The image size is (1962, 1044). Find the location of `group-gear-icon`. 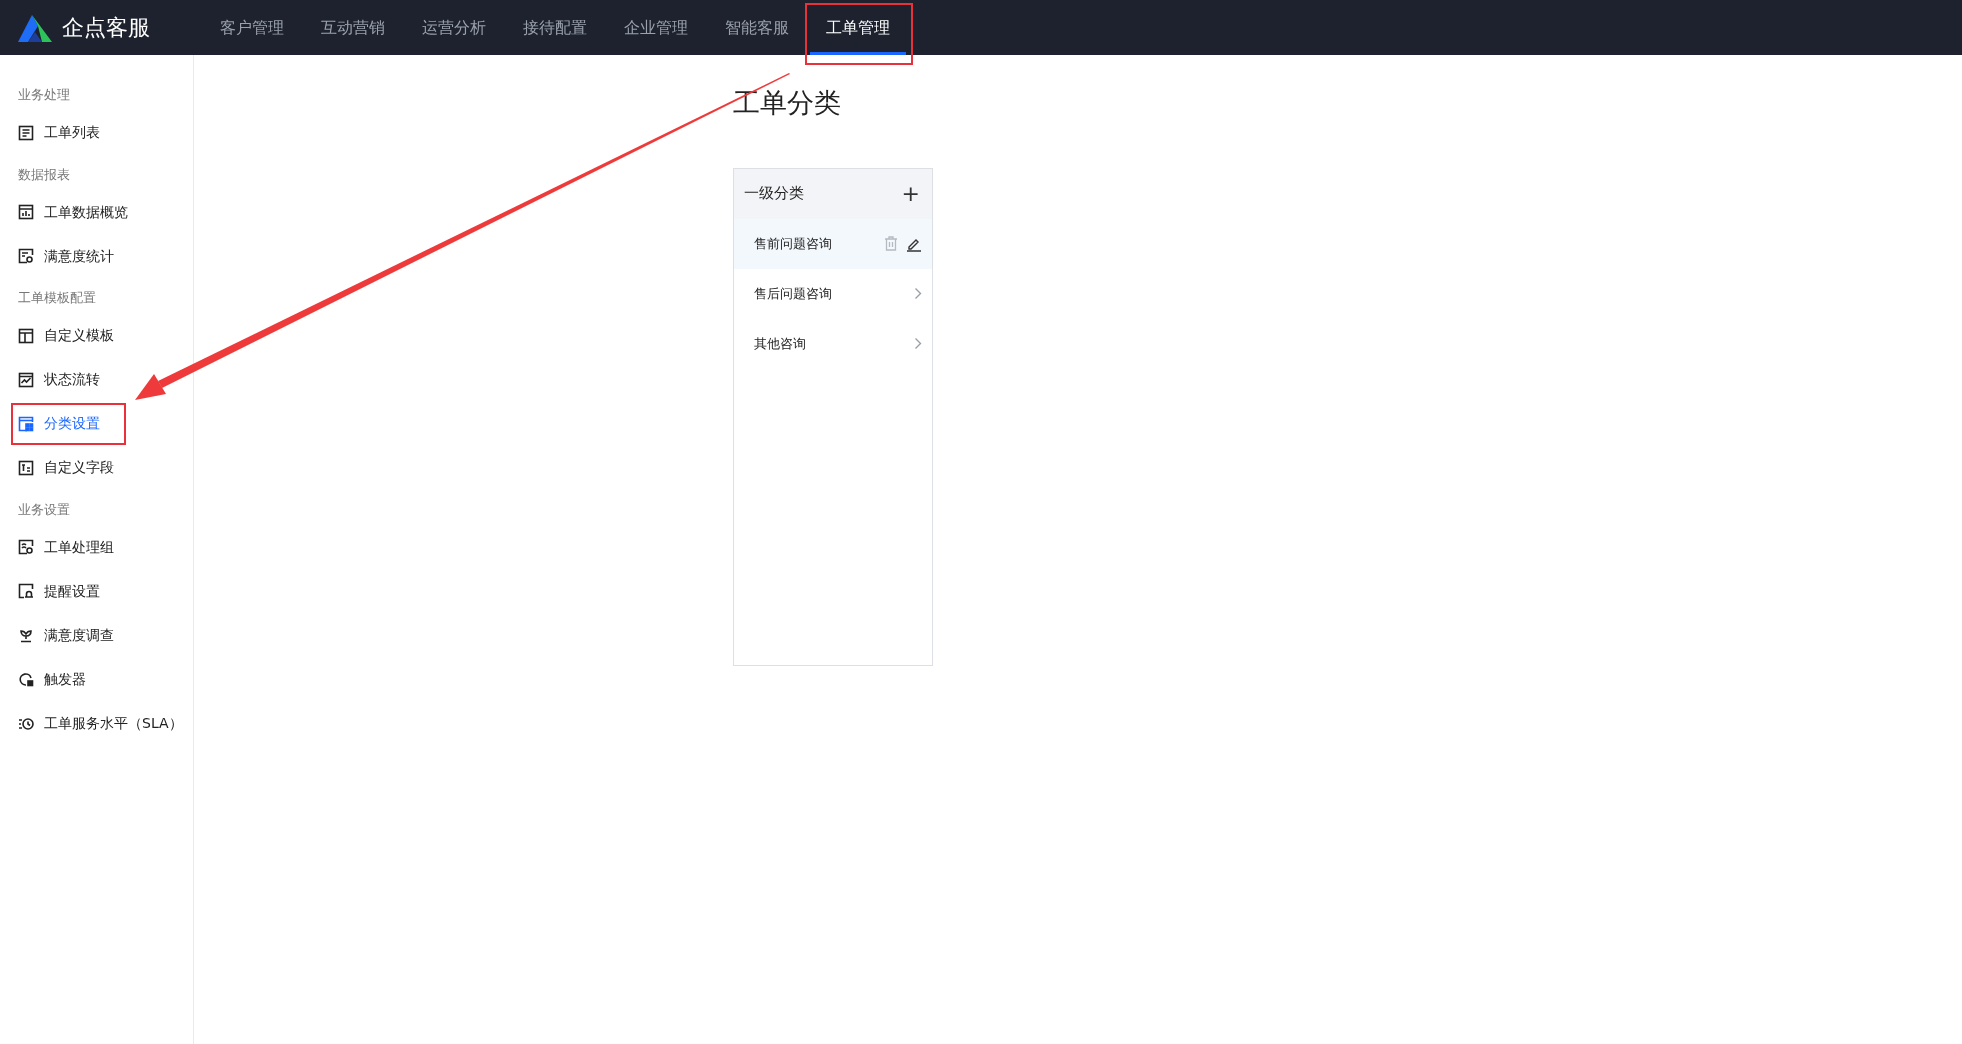

group-gear-icon is located at coordinates (26, 547).